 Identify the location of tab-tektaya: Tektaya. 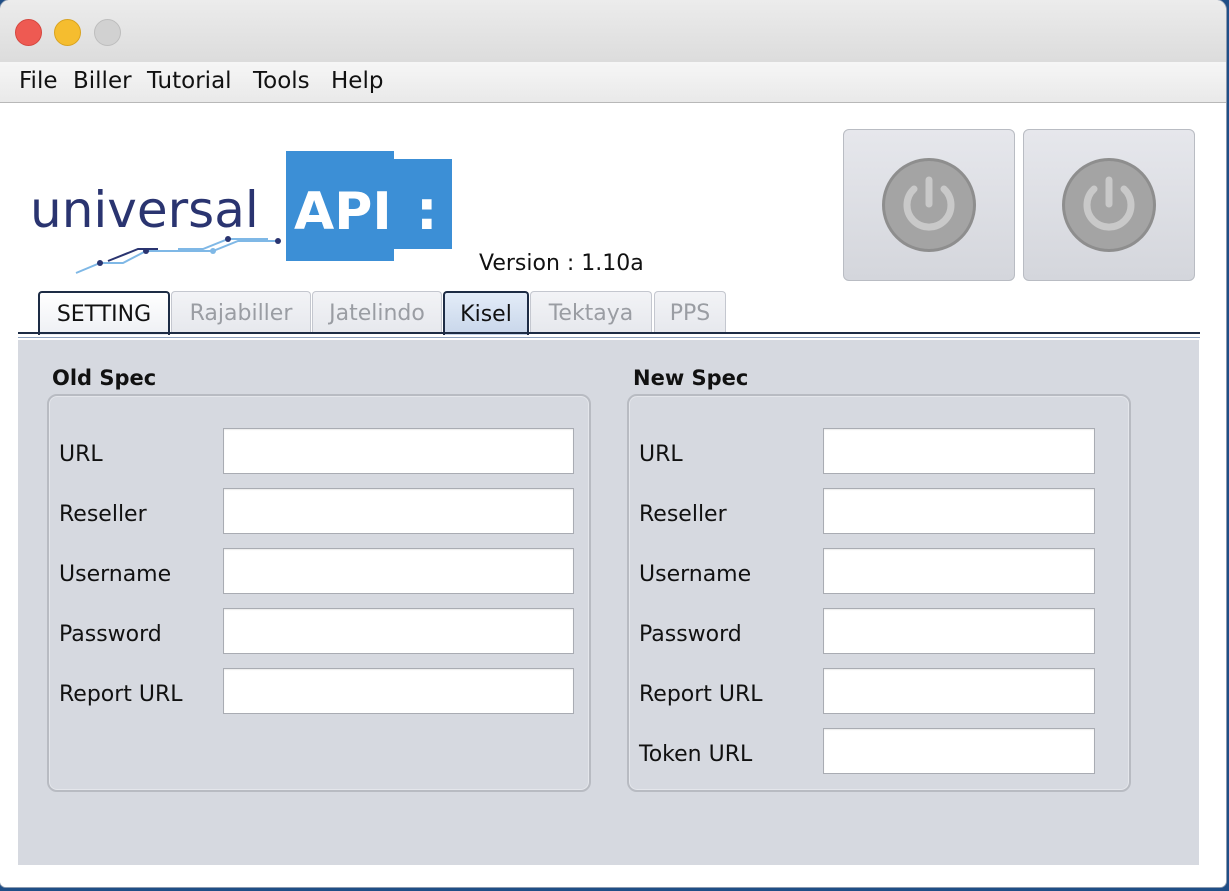
(591, 312).